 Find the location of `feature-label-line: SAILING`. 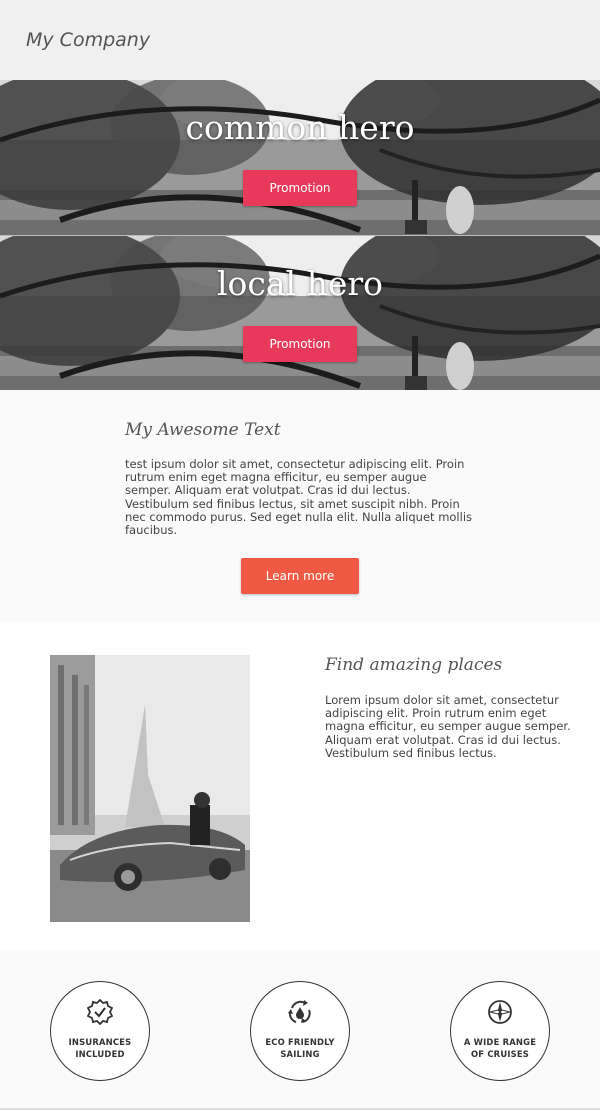

feature-label-line: SAILING is located at coordinates (300, 1054).